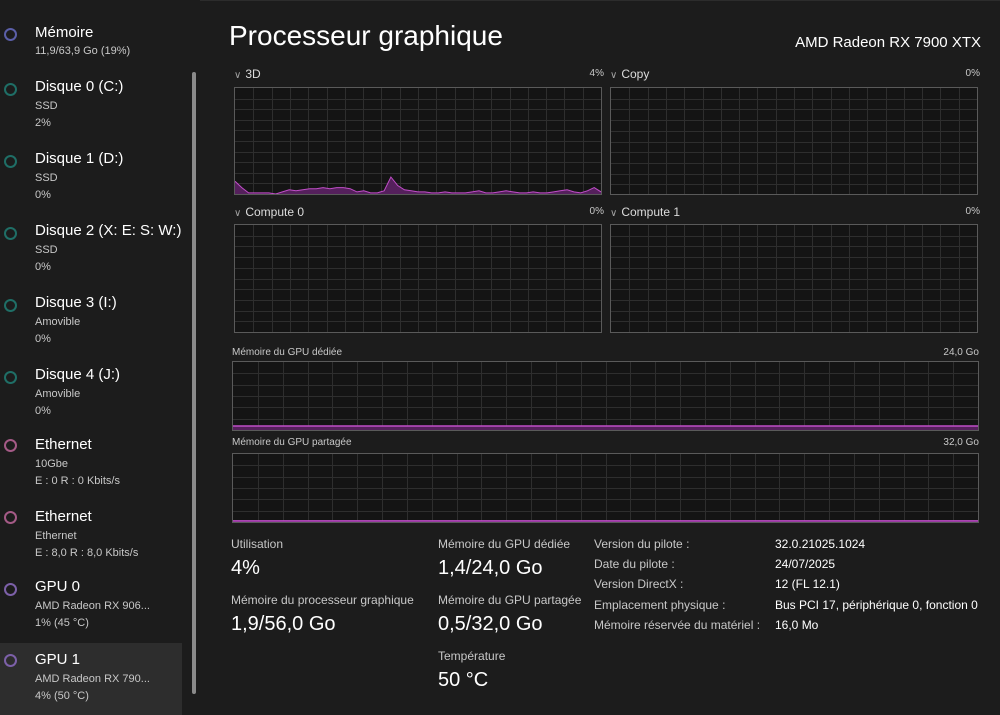  What do you see at coordinates (91, 393) in the screenshot?
I see `sidebar-item-disk4: Disque 4 (J:) Amovible 0%` at bounding box center [91, 393].